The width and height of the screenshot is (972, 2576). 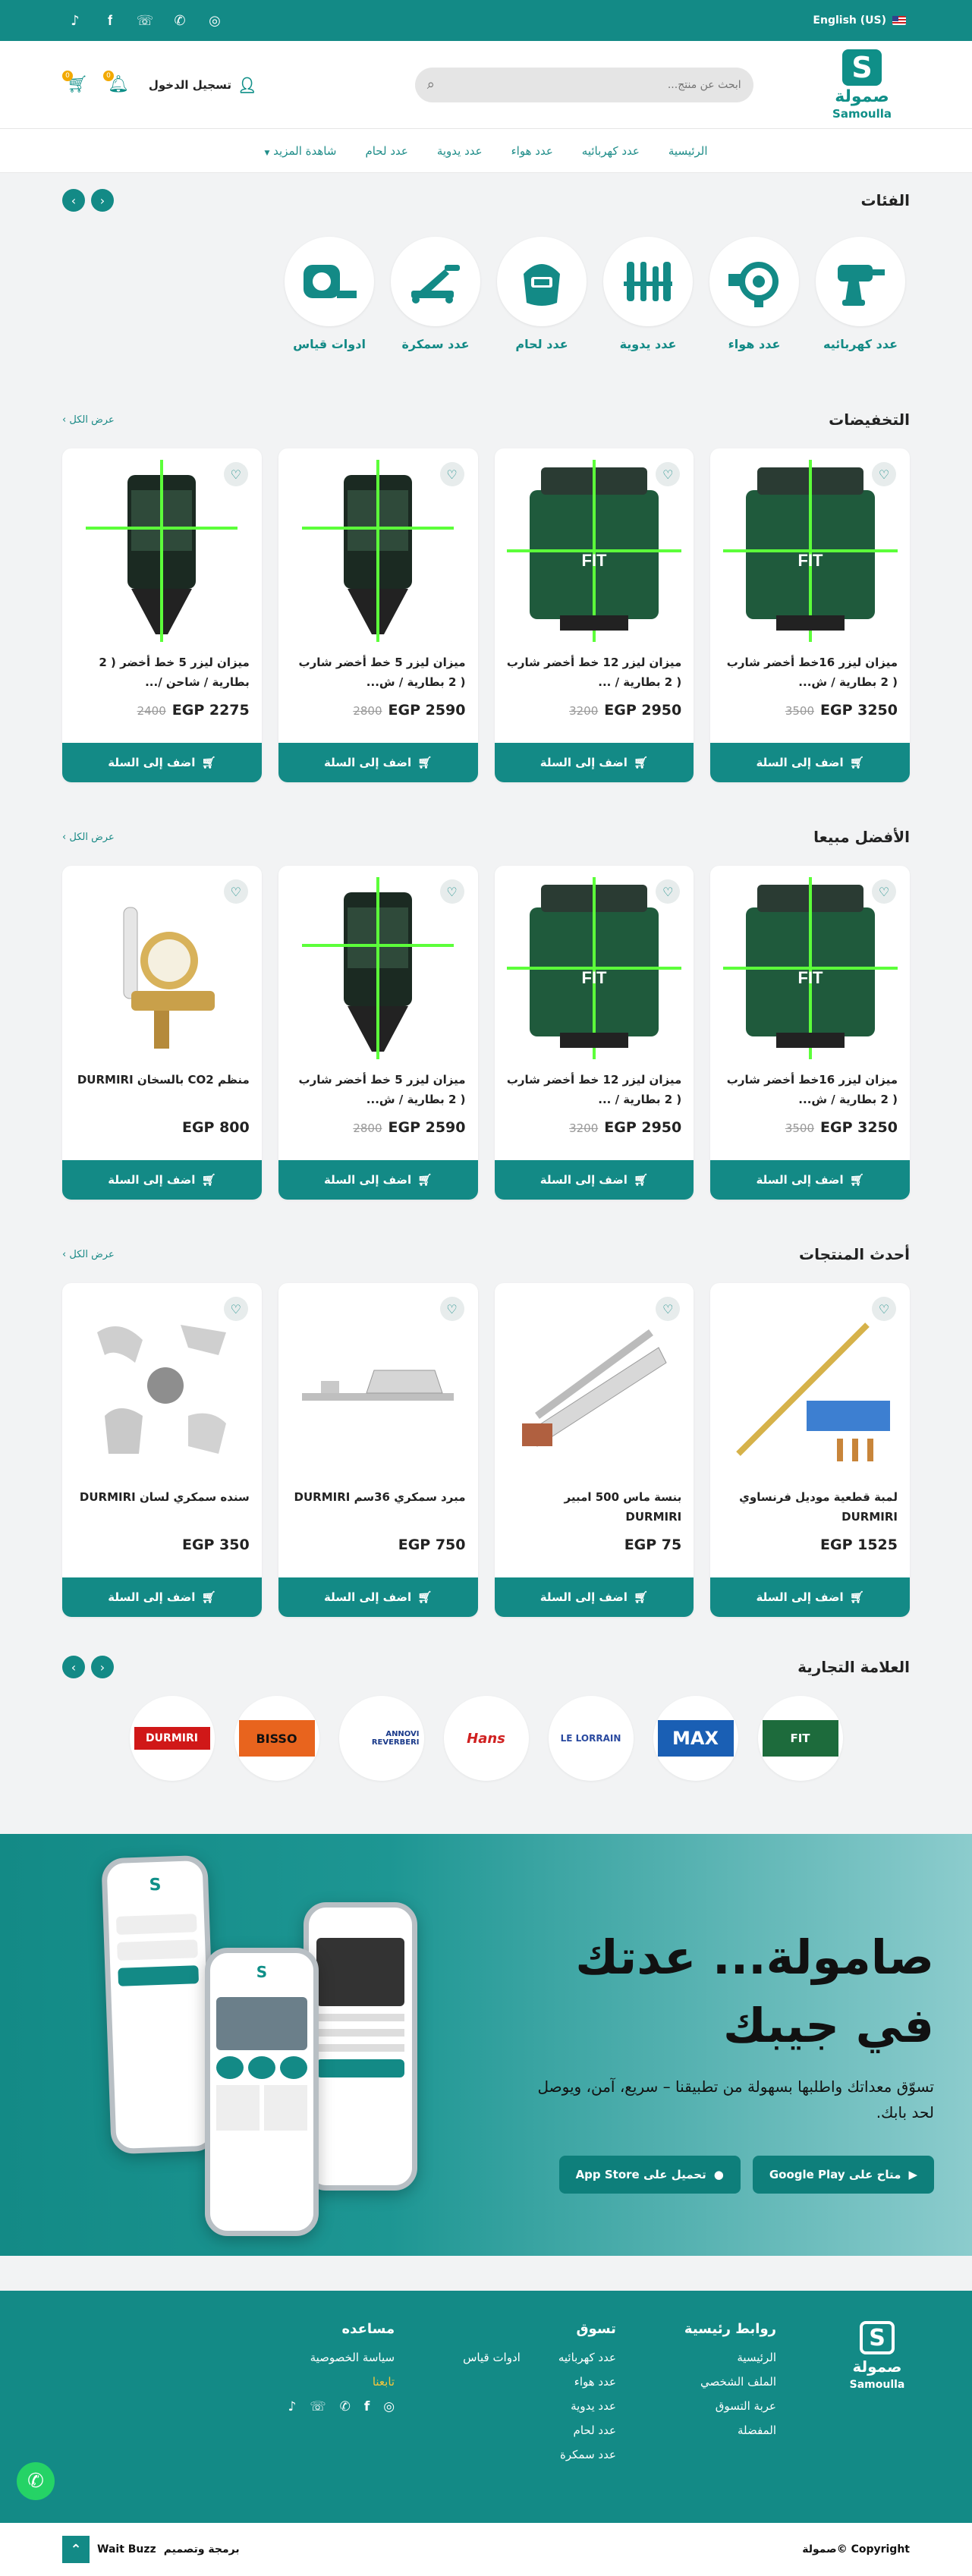 What do you see at coordinates (754, 294) in the screenshot?
I see `category-item: عدد هواء` at bounding box center [754, 294].